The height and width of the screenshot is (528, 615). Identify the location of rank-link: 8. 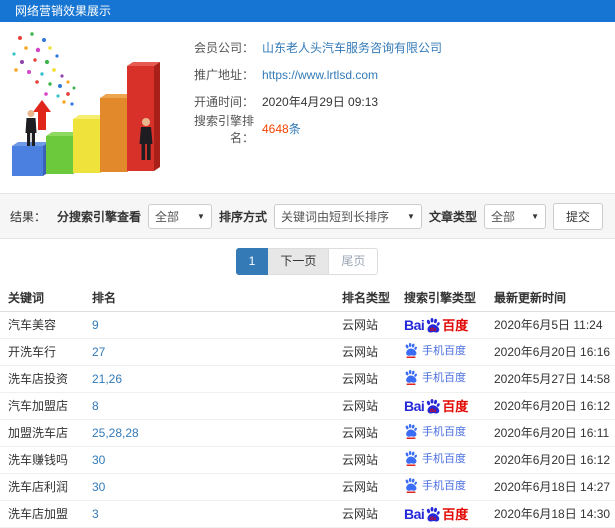
(213, 406).